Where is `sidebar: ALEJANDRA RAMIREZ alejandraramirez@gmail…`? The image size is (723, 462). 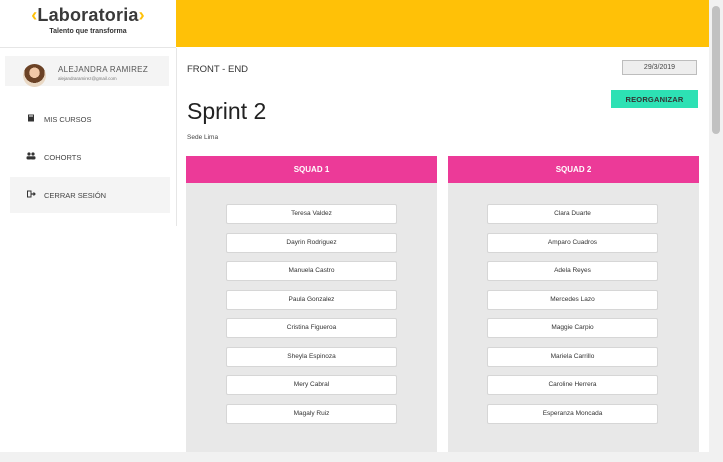
sidebar: ALEJANDRA RAMIREZ alejandraramirez@gmail… is located at coordinates (88, 137).